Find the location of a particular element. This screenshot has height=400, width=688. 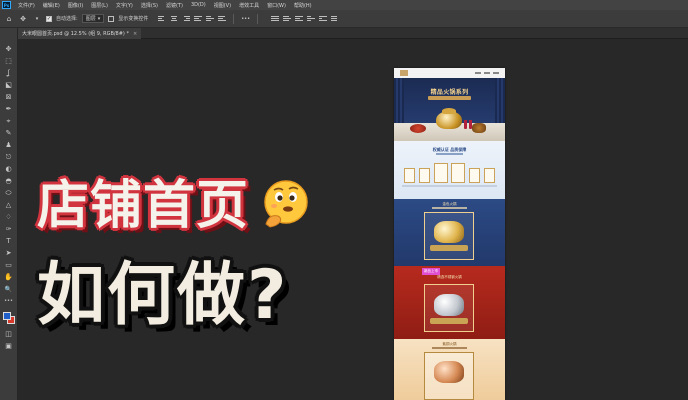

new-tag-badge: 新品上市 is located at coordinates (431, 271).